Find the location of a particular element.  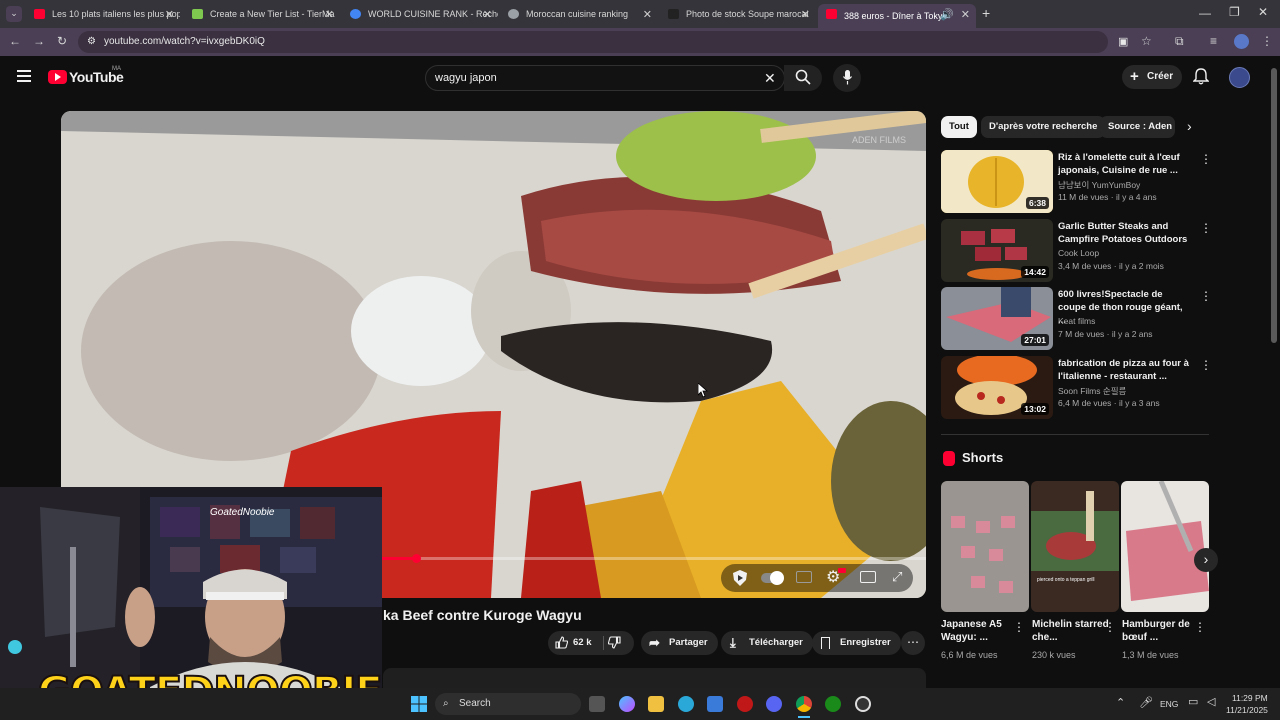

clock-time: 11:29 PM is located at coordinates (1250, 698).